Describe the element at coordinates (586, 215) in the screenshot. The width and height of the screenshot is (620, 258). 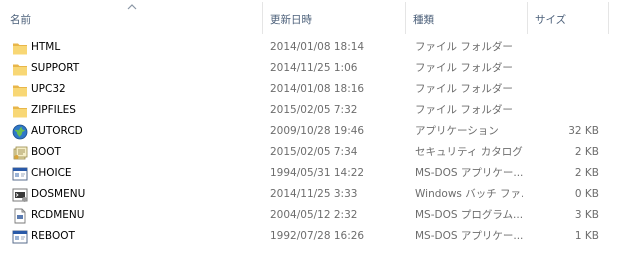
I see `file-size: 3 KB` at that location.